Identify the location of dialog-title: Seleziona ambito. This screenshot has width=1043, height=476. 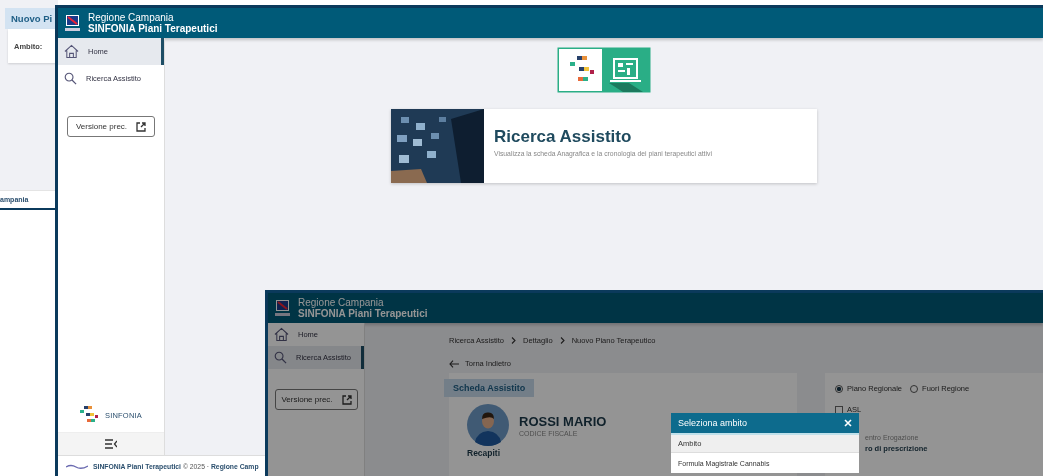
(713, 423).